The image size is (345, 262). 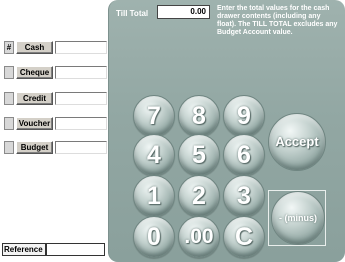 I want to click on reference-field, so click(x=75, y=249).